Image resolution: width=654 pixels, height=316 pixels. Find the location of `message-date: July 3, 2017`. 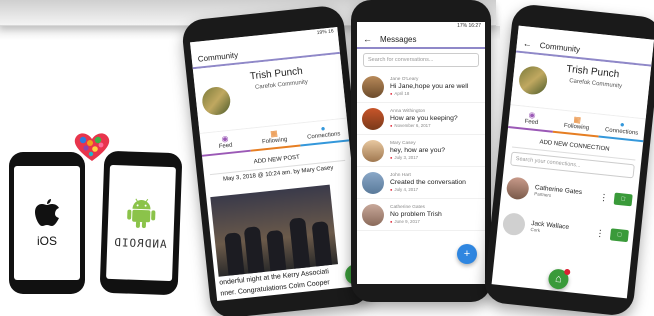

message-date: July 3, 2017 is located at coordinates (417, 157).